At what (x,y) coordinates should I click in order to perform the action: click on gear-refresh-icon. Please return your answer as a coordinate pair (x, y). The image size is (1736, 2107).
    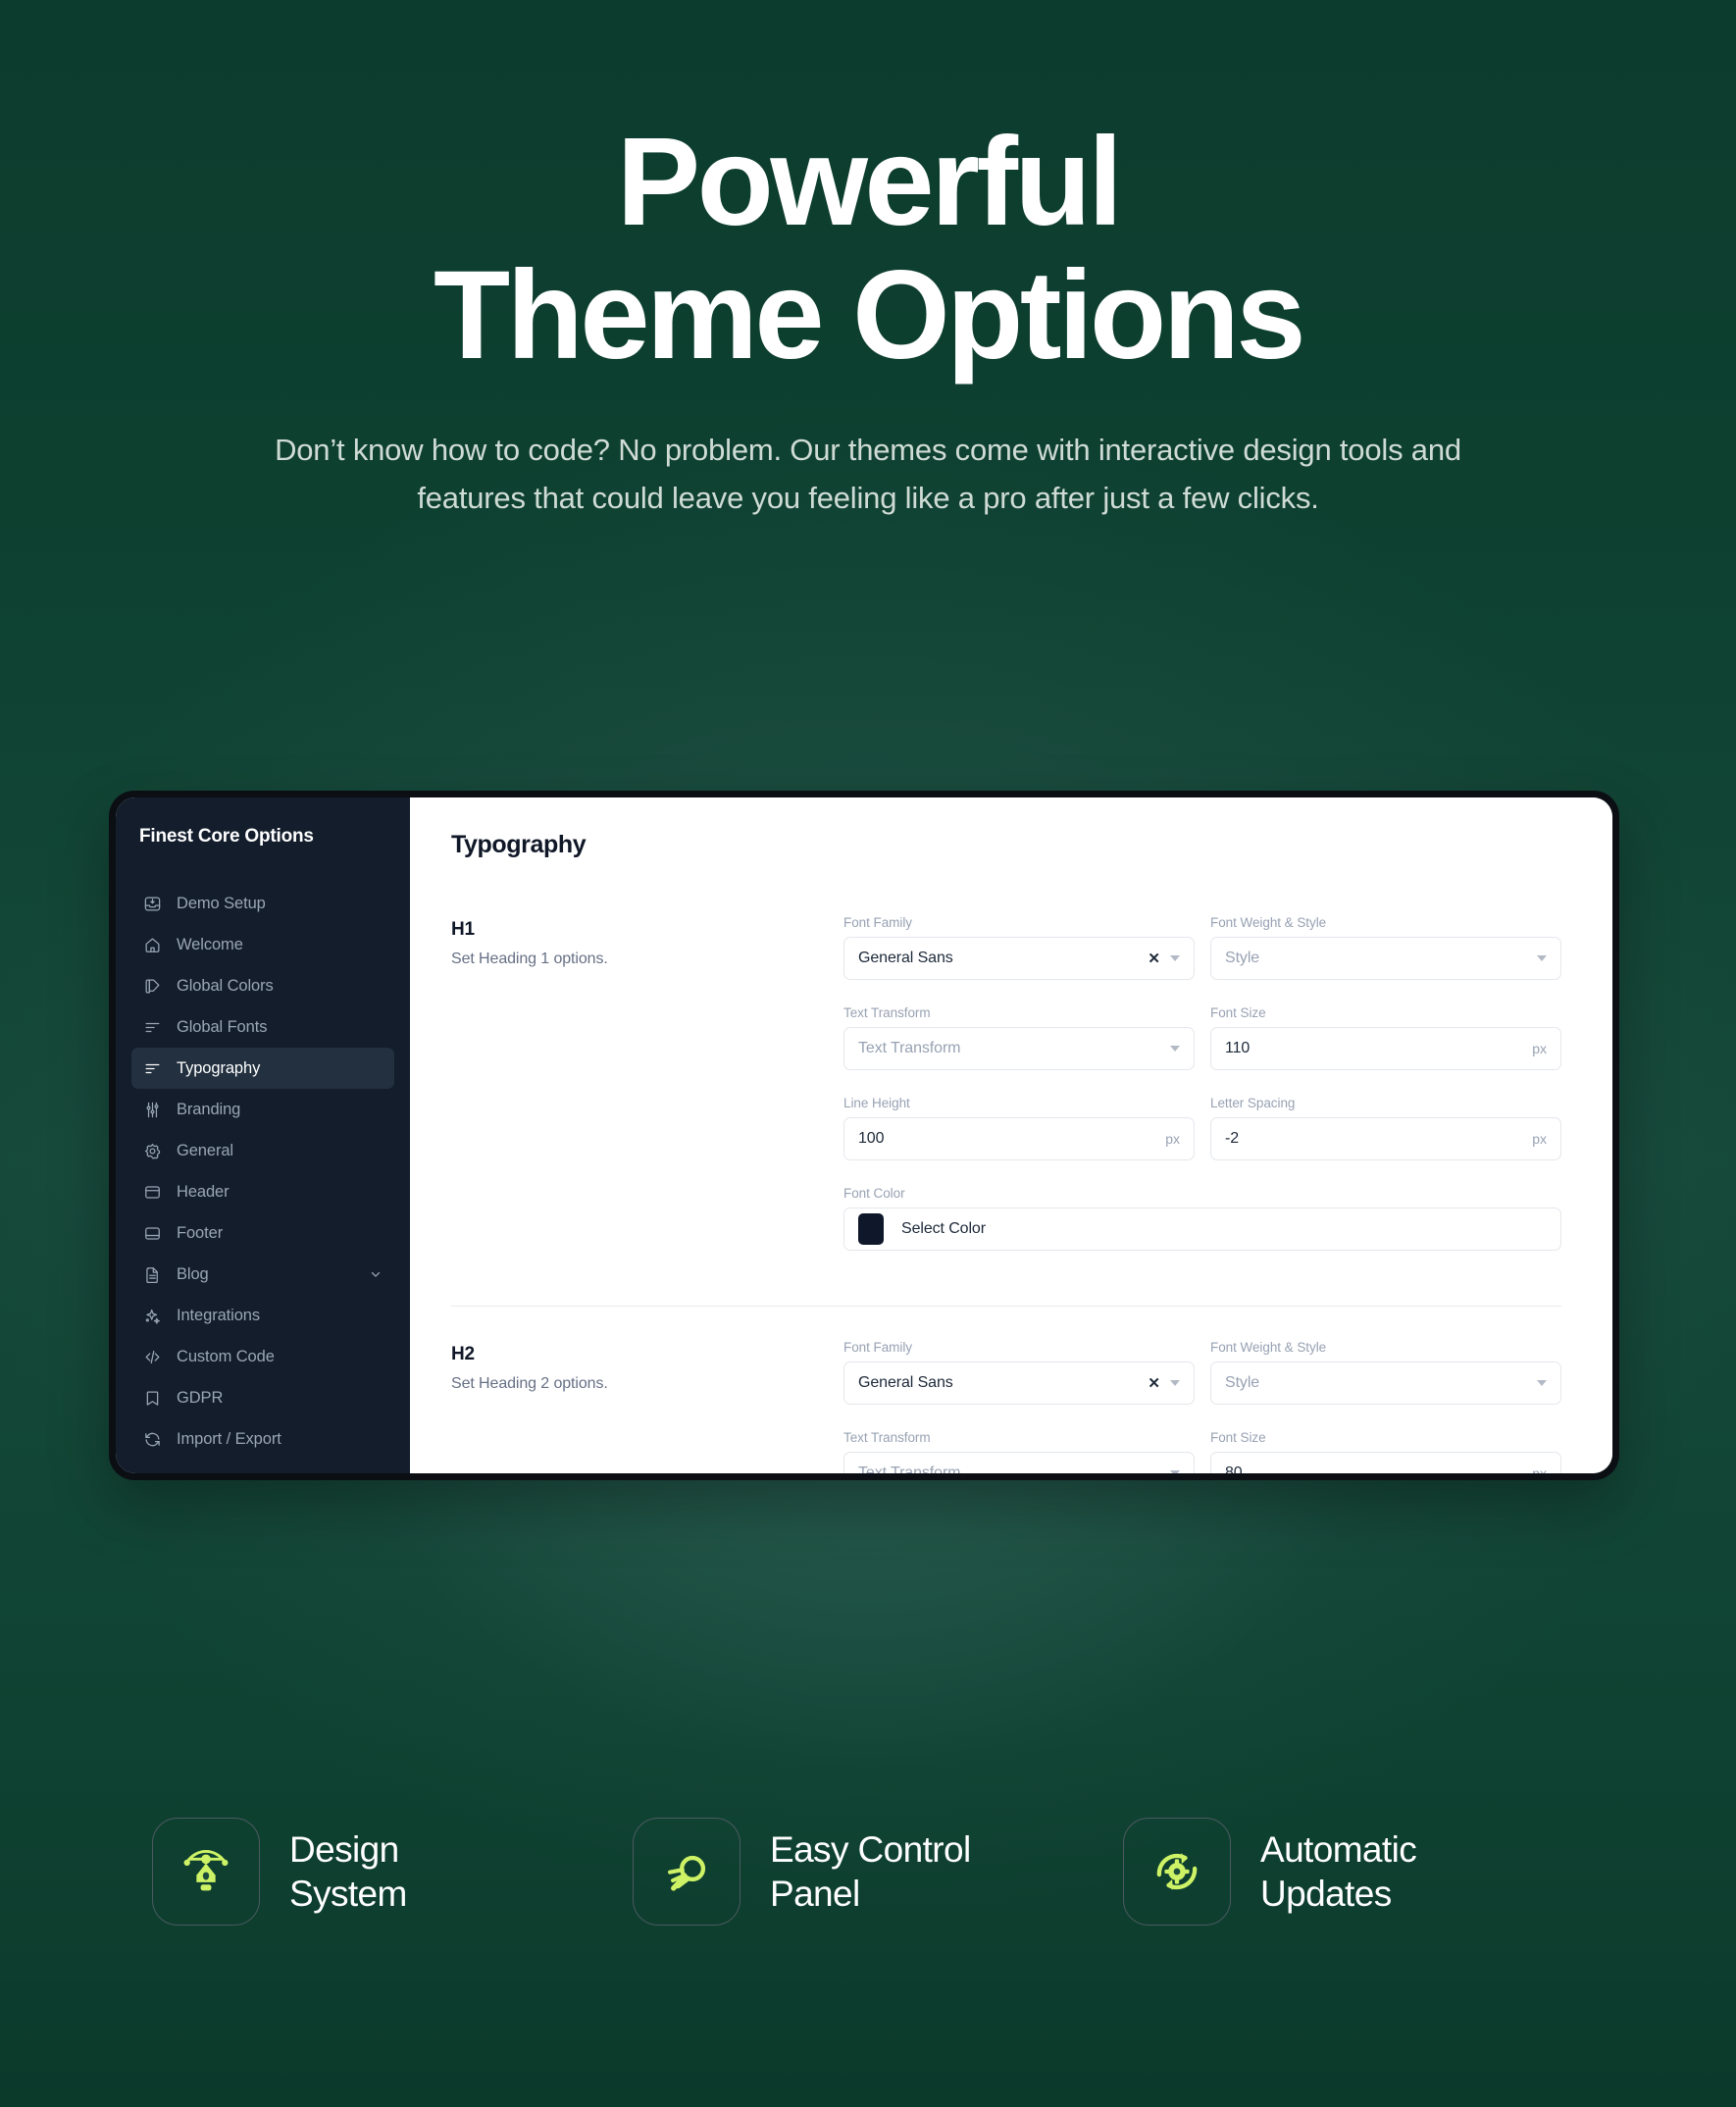
    Looking at the image, I should click on (1177, 1872).